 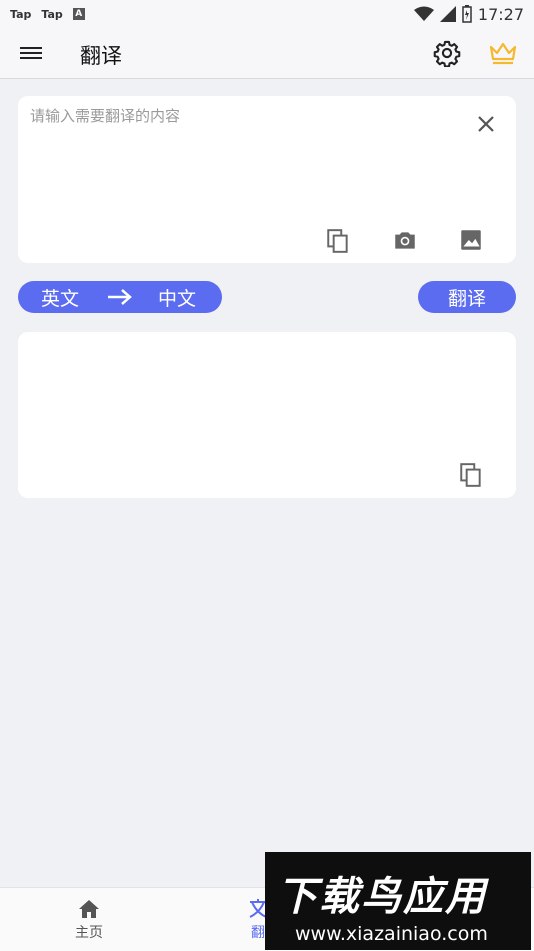 What do you see at coordinates (405, 240) in the screenshot?
I see `camera-icon` at bounding box center [405, 240].